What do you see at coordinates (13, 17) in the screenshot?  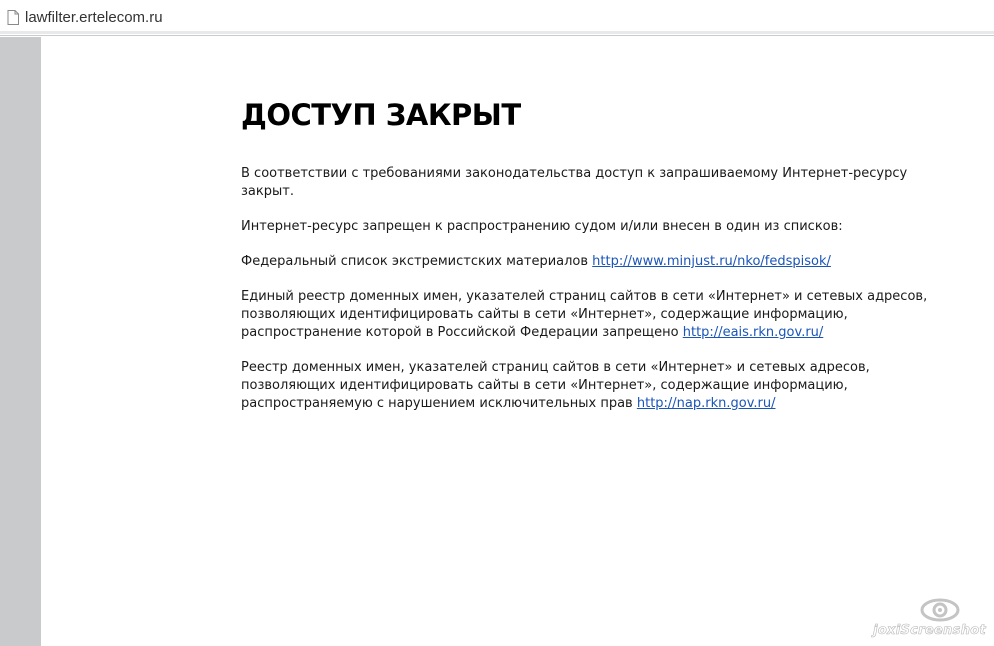 I see `page-icon` at bounding box center [13, 17].